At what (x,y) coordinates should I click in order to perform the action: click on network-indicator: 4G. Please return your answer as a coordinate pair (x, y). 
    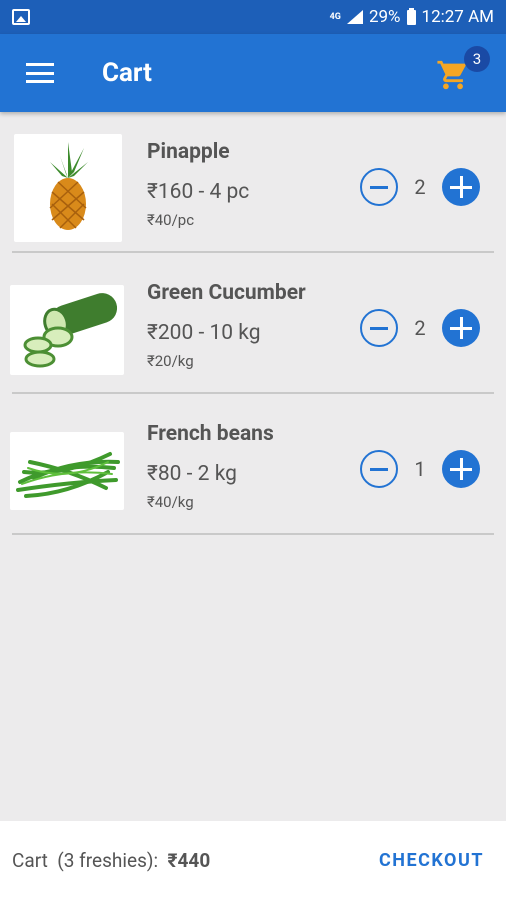
    Looking at the image, I should click on (335, 16).